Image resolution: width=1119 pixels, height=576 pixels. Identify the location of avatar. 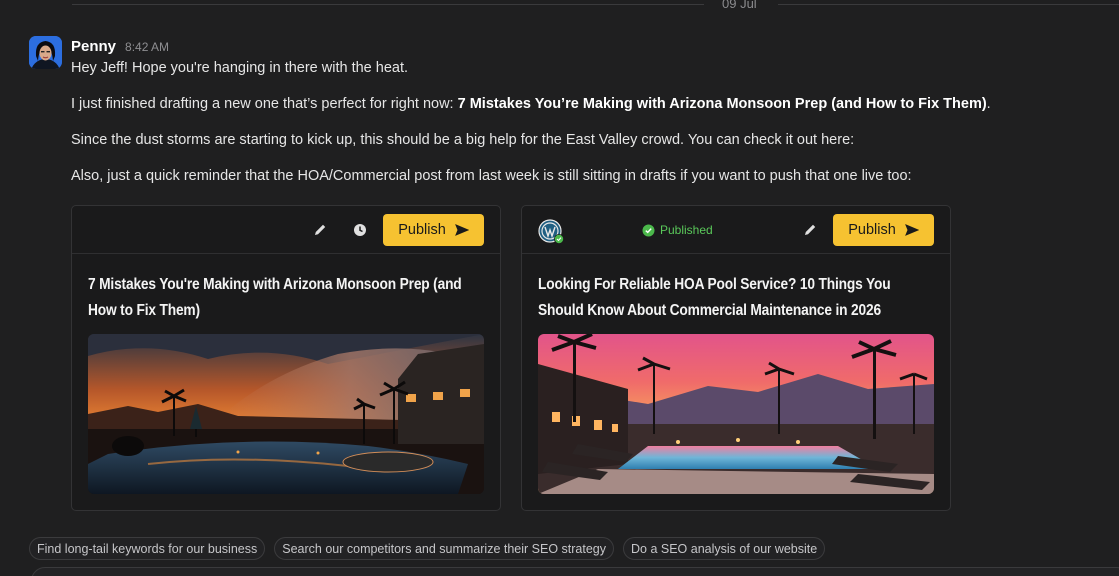
(45, 52).